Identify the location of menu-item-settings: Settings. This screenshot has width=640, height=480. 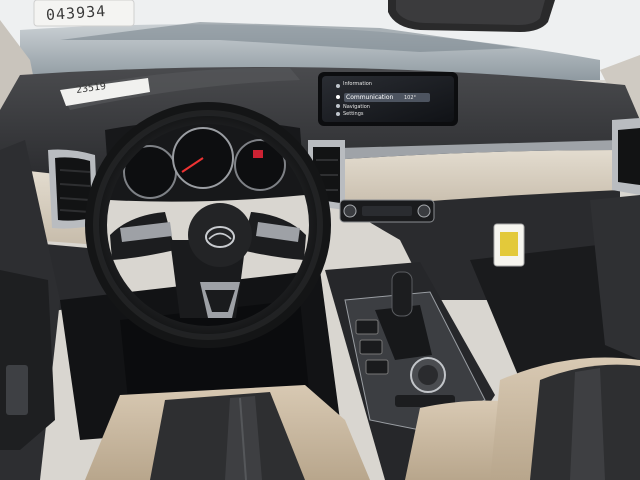
(353, 114).